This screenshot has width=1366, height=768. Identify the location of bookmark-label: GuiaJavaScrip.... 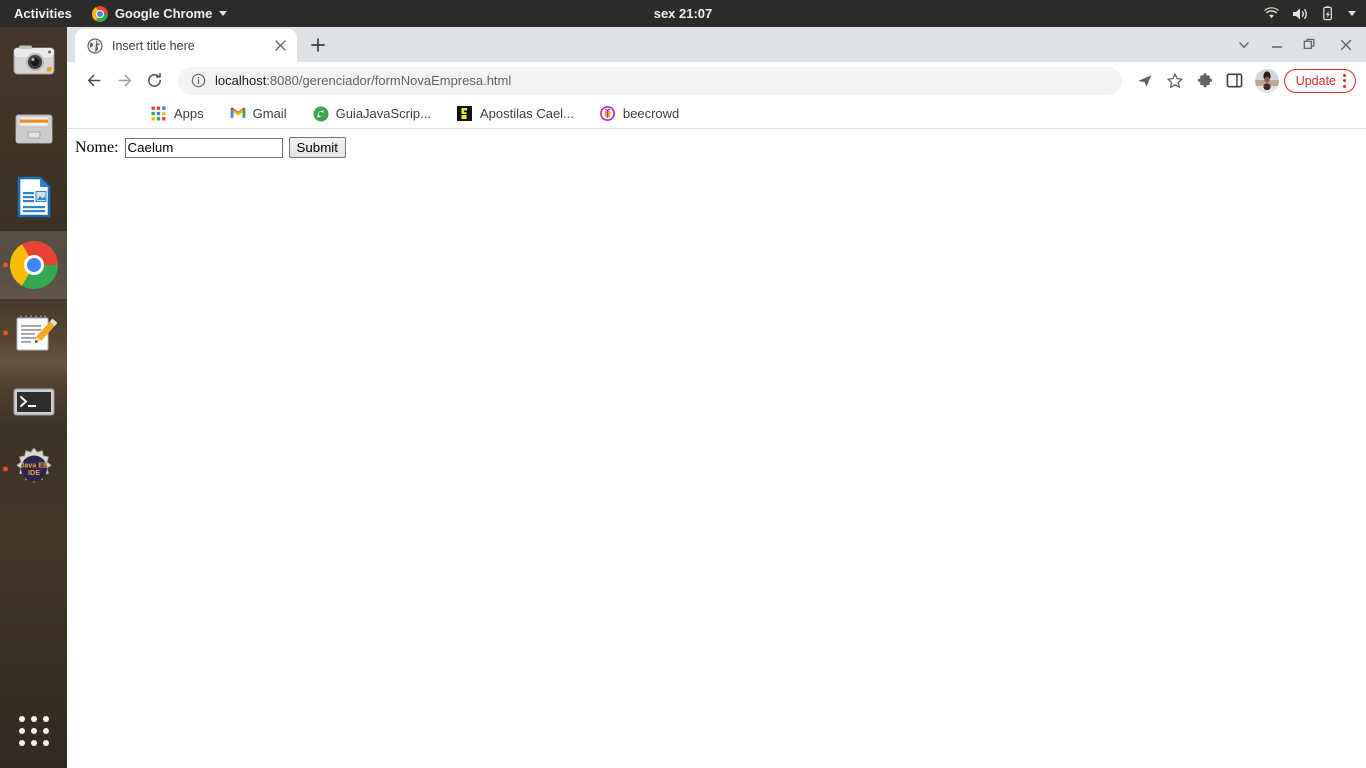
(383, 113).